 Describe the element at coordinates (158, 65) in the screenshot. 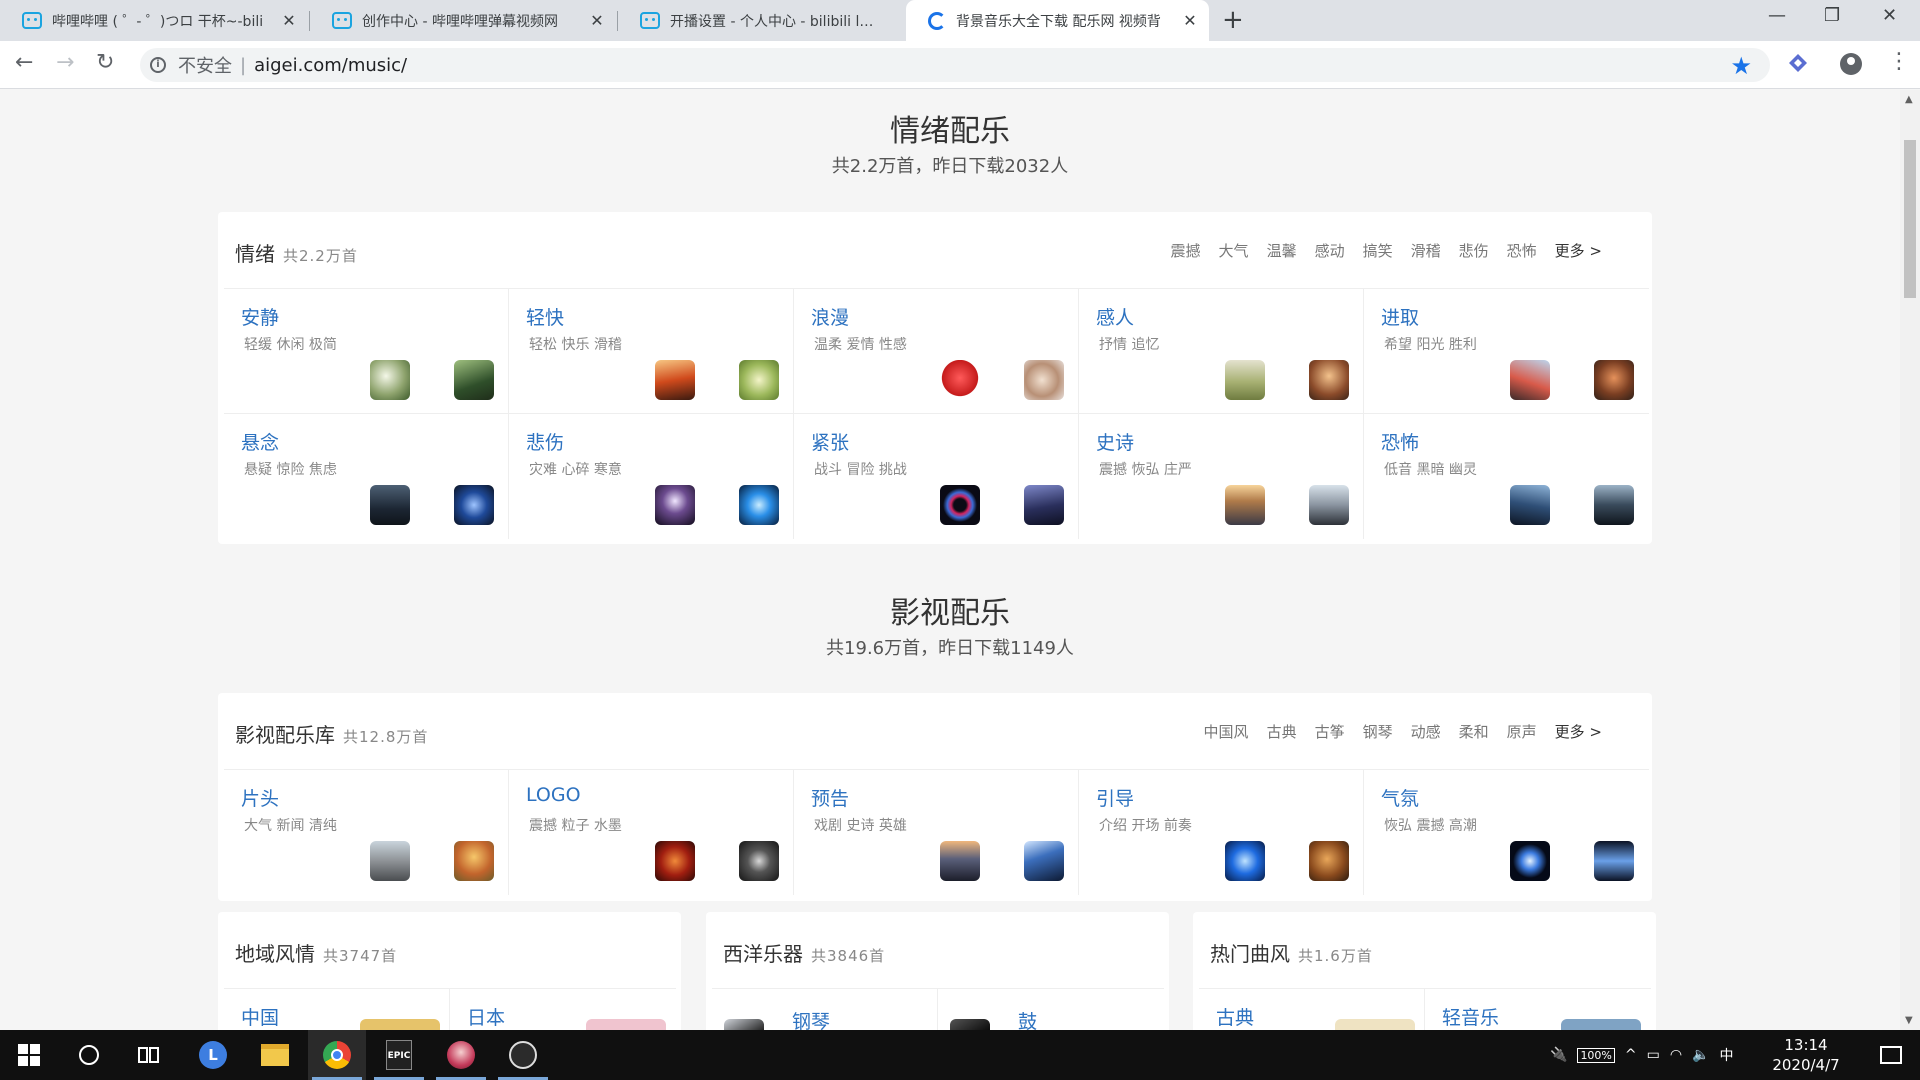

I see `info-icon: i` at that location.